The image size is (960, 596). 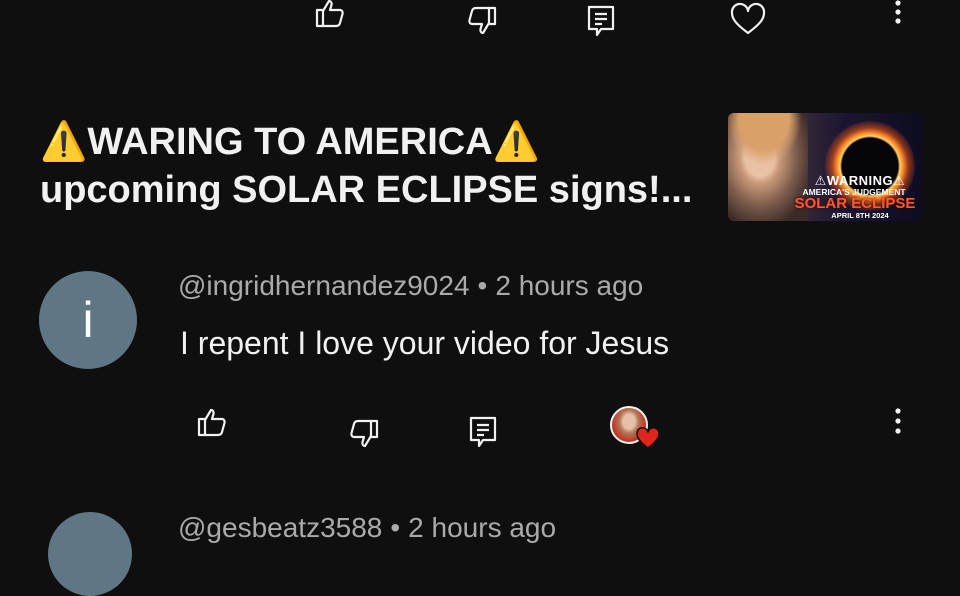 I want to click on comment-dislike-button, so click(x=364, y=434).